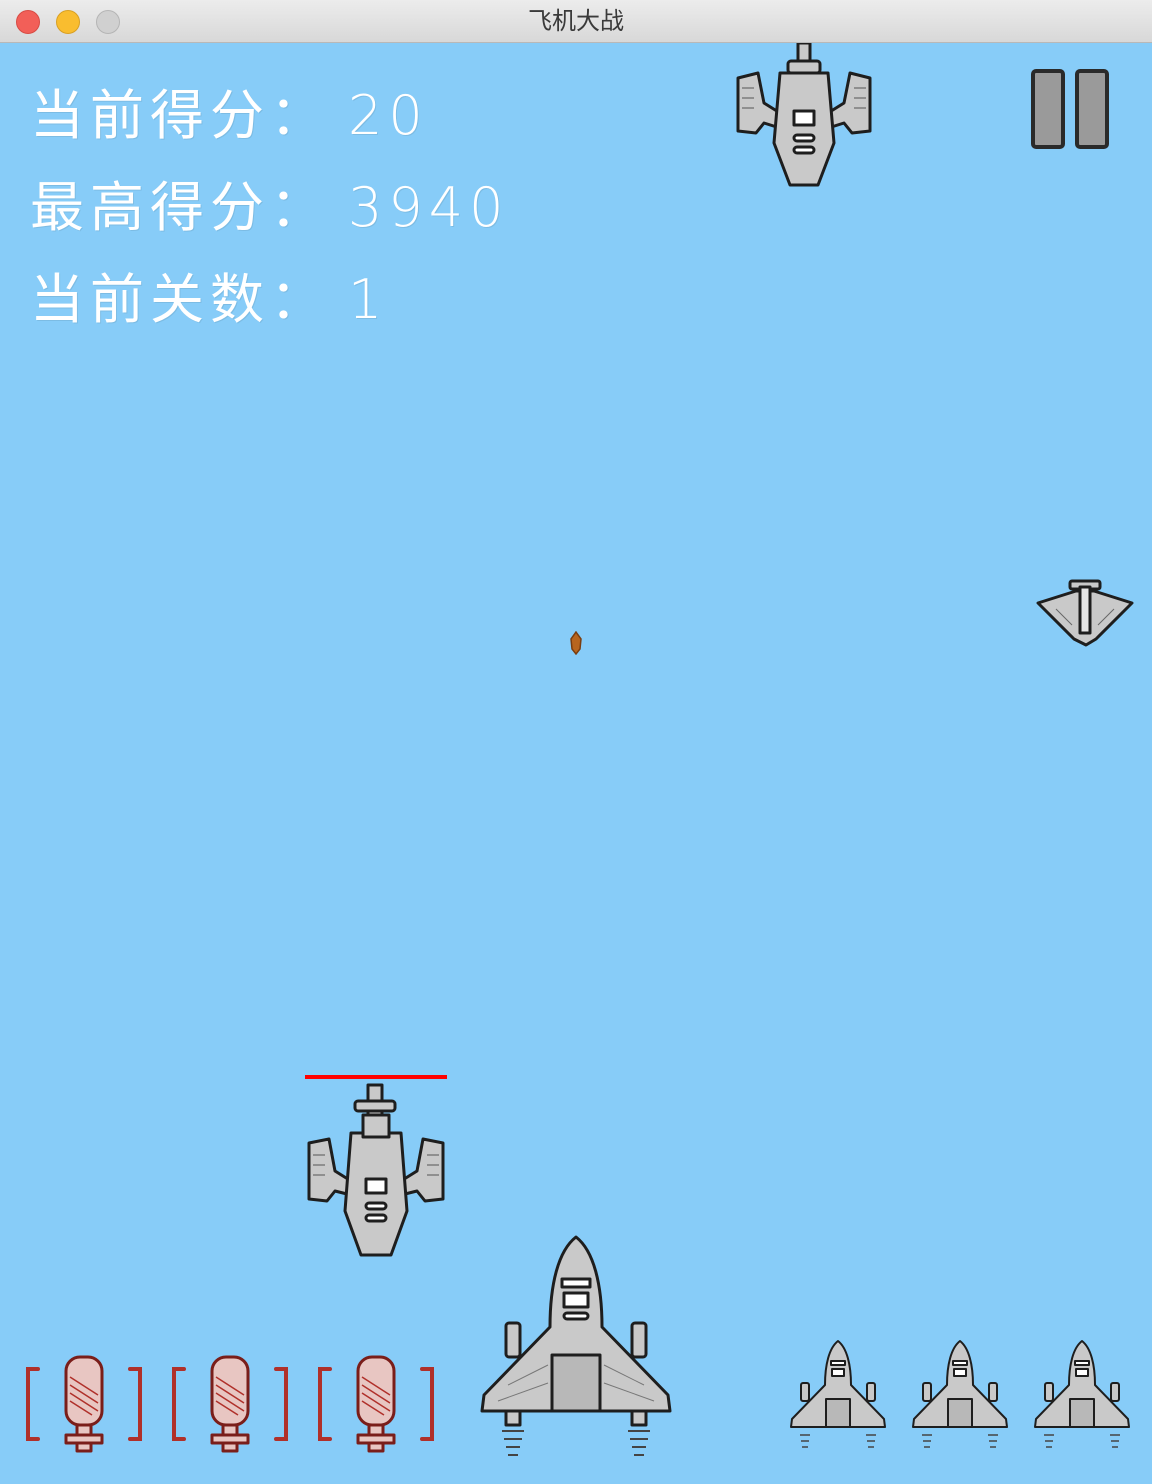 The width and height of the screenshot is (1152, 1484). I want to click on current-level-label: 当前关数：, so click(180, 299).